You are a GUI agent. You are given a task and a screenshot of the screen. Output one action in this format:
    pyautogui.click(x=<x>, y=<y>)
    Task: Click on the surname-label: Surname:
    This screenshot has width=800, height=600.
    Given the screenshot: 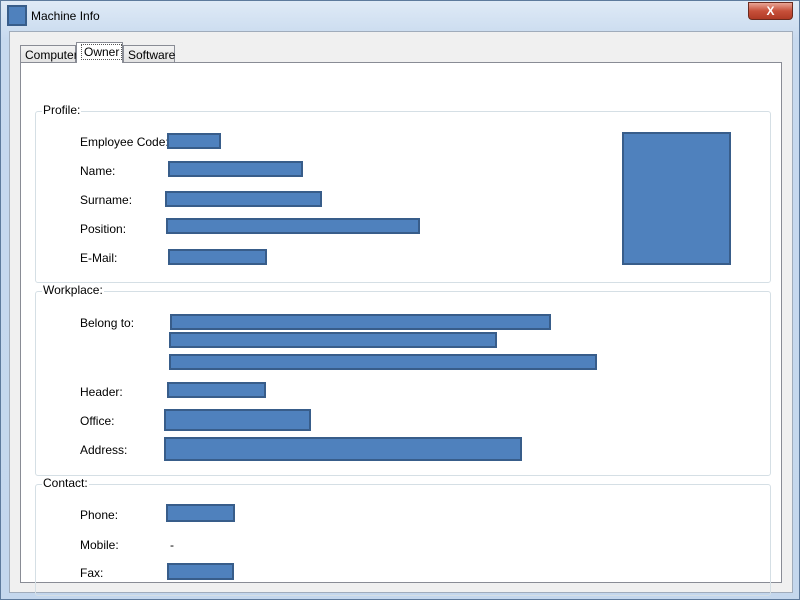 What is the action you would take?
    pyautogui.click(x=106, y=200)
    